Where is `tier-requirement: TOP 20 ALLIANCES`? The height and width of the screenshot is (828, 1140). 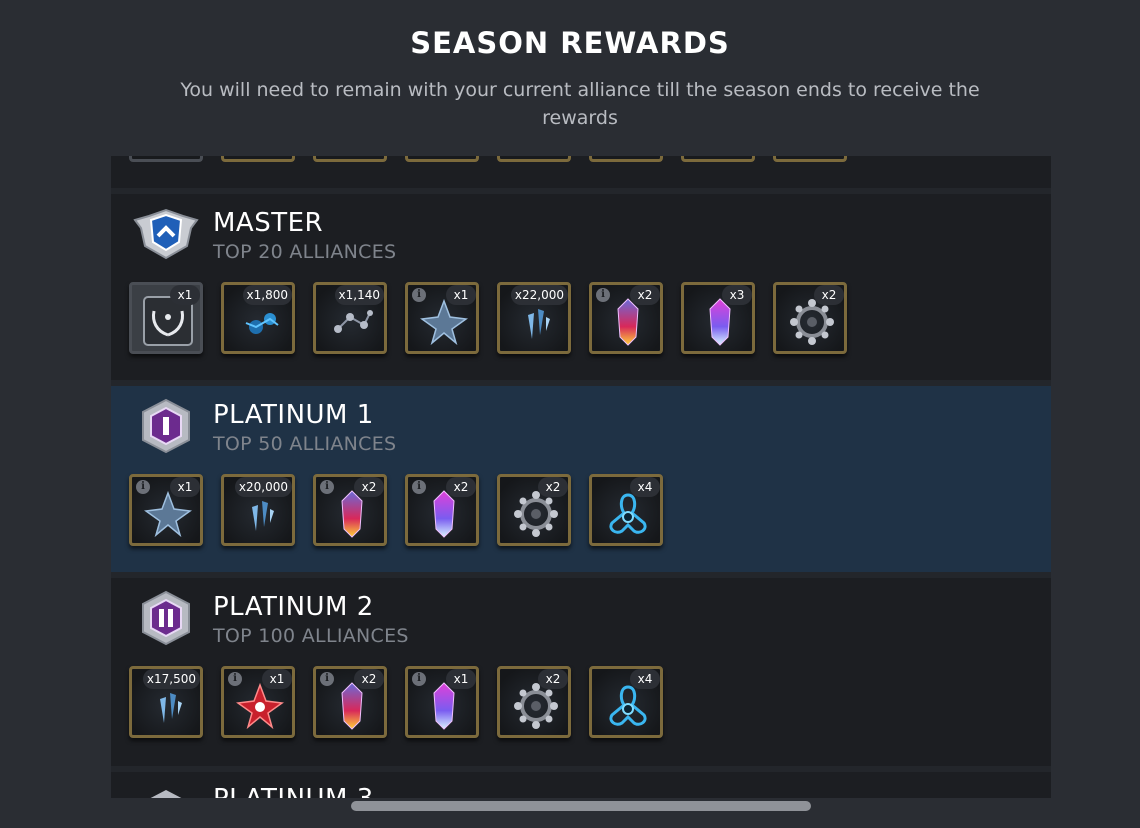 tier-requirement: TOP 20 ALLIANCES is located at coordinates (305, 252).